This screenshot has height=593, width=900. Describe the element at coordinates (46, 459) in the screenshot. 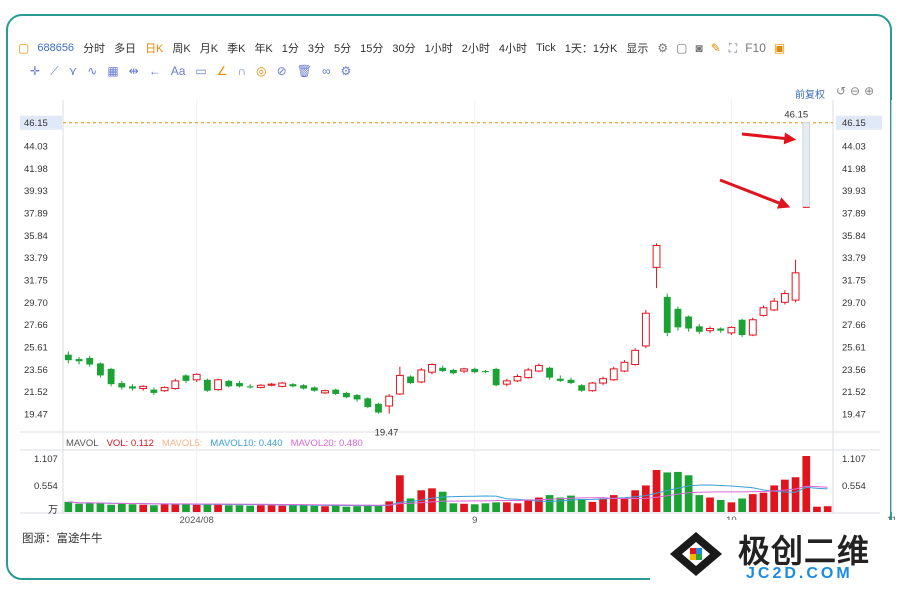

I see `volume-left-tick: 1.107` at that location.